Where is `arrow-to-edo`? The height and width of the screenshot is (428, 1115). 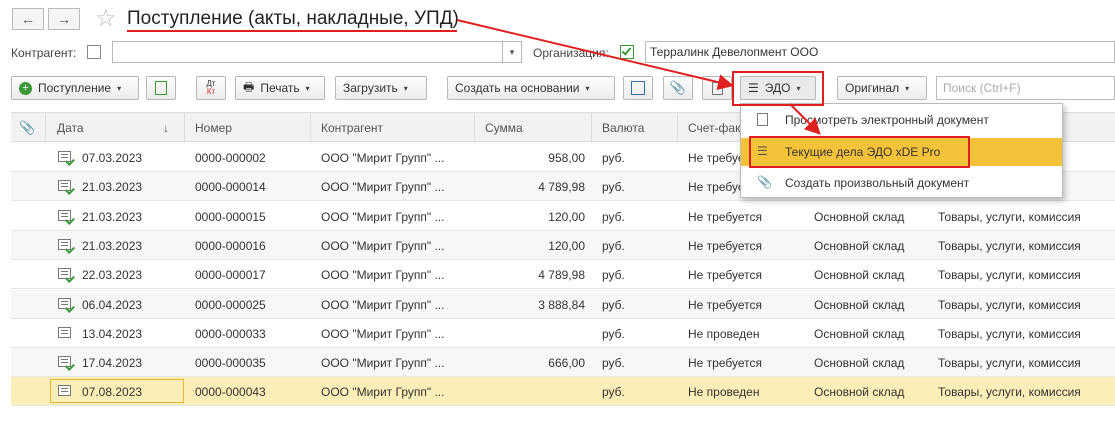 arrow-to-edo is located at coordinates (595, 55).